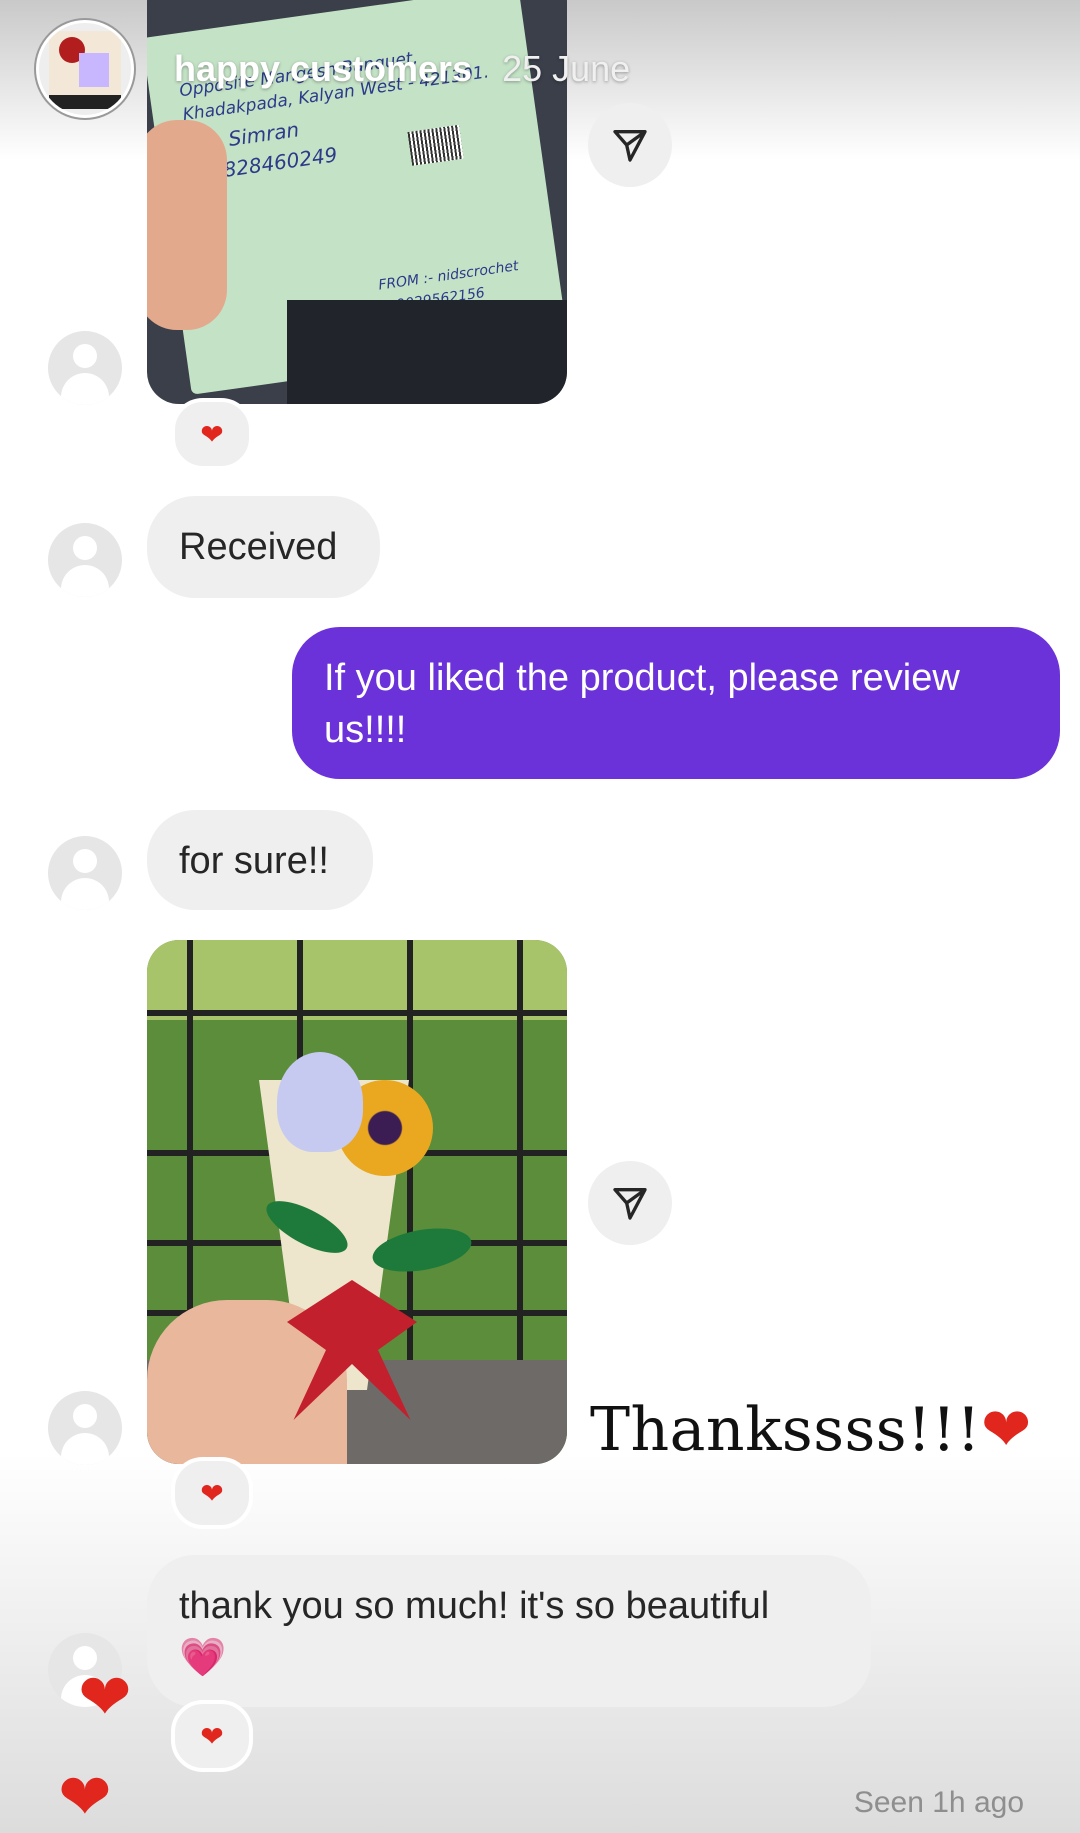 The image size is (1080, 1833). What do you see at coordinates (448, 276) in the screenshot?
I see `envelope-from-line: FROM :- nidscrochet` at bounding box center [448, 276].